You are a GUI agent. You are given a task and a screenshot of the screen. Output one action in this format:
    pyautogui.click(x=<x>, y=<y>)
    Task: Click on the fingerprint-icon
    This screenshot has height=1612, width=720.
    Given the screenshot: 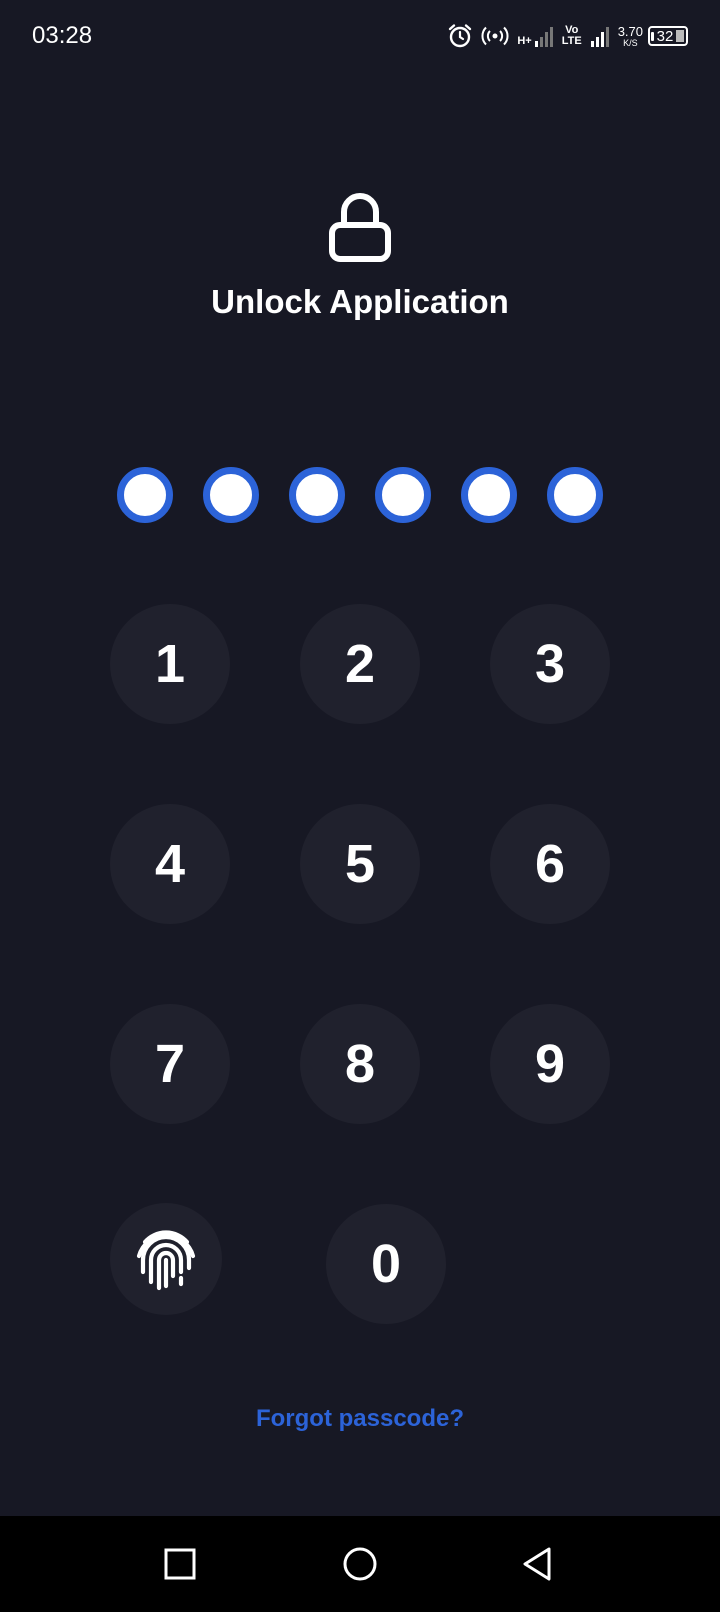 What is the action you would take?
    pyautogui.click(x=166, y=1260)
    